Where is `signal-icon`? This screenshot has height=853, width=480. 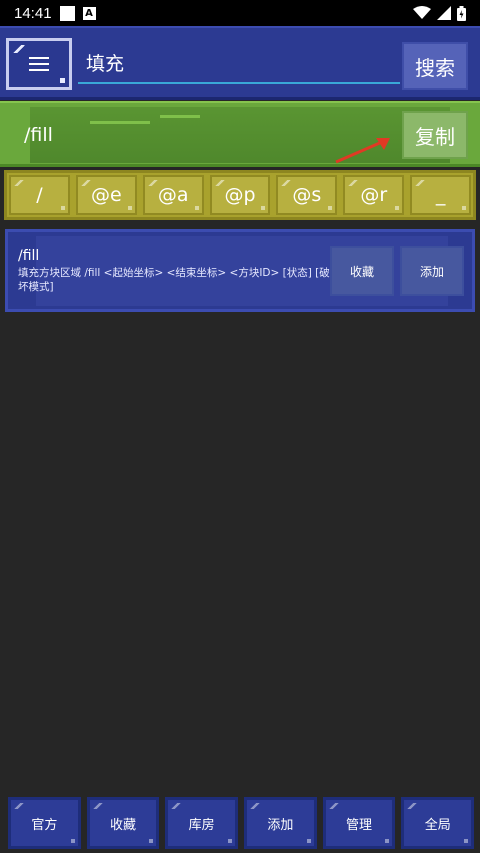 signal-icon is located at coordinates (444, 13).